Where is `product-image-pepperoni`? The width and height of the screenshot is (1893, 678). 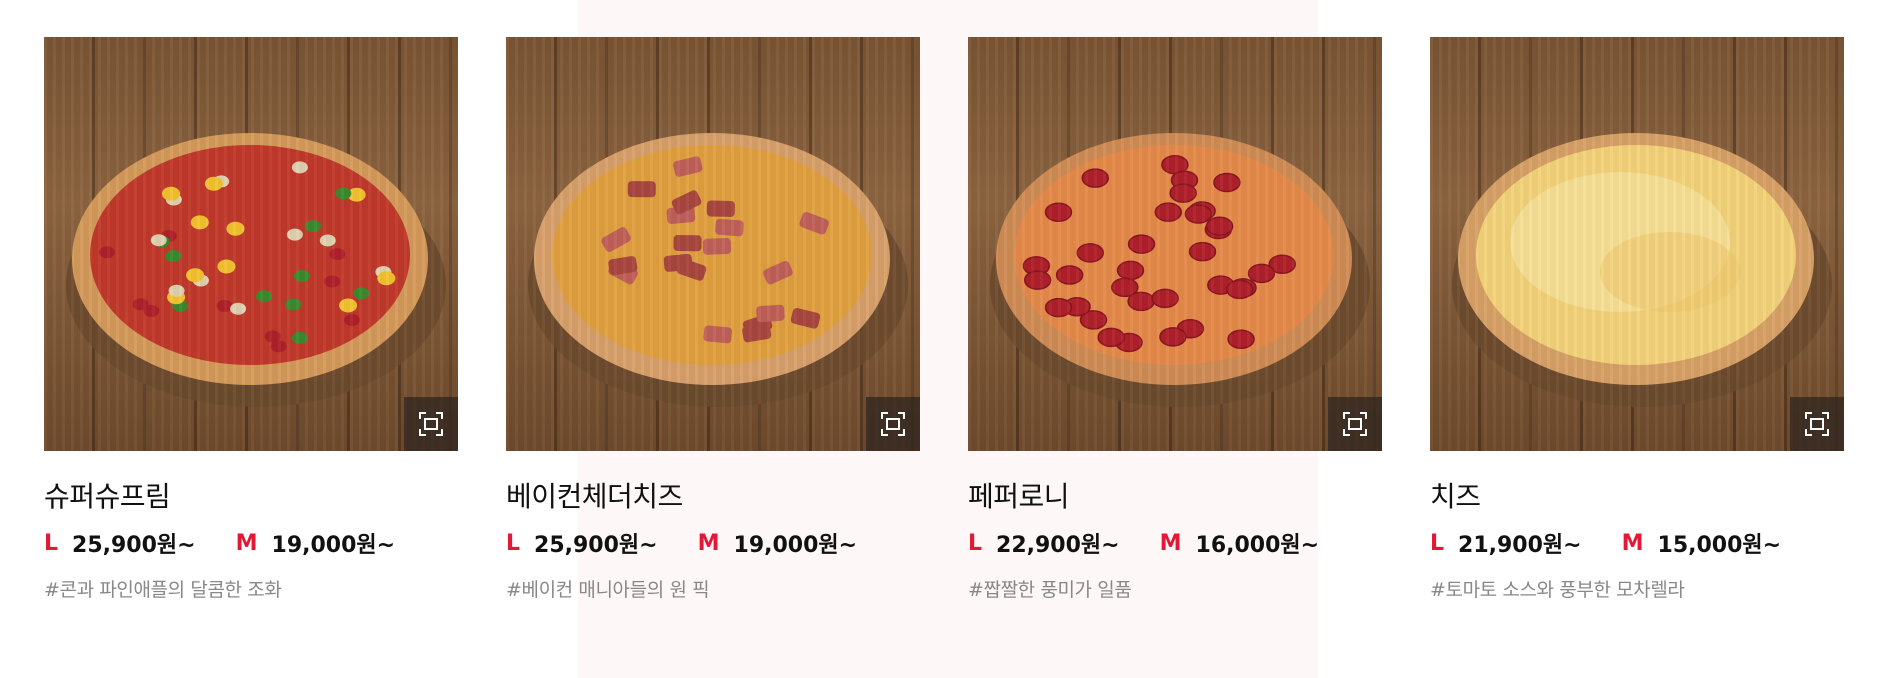 product-image-pepperoni is located at coordinates (1175, 244).